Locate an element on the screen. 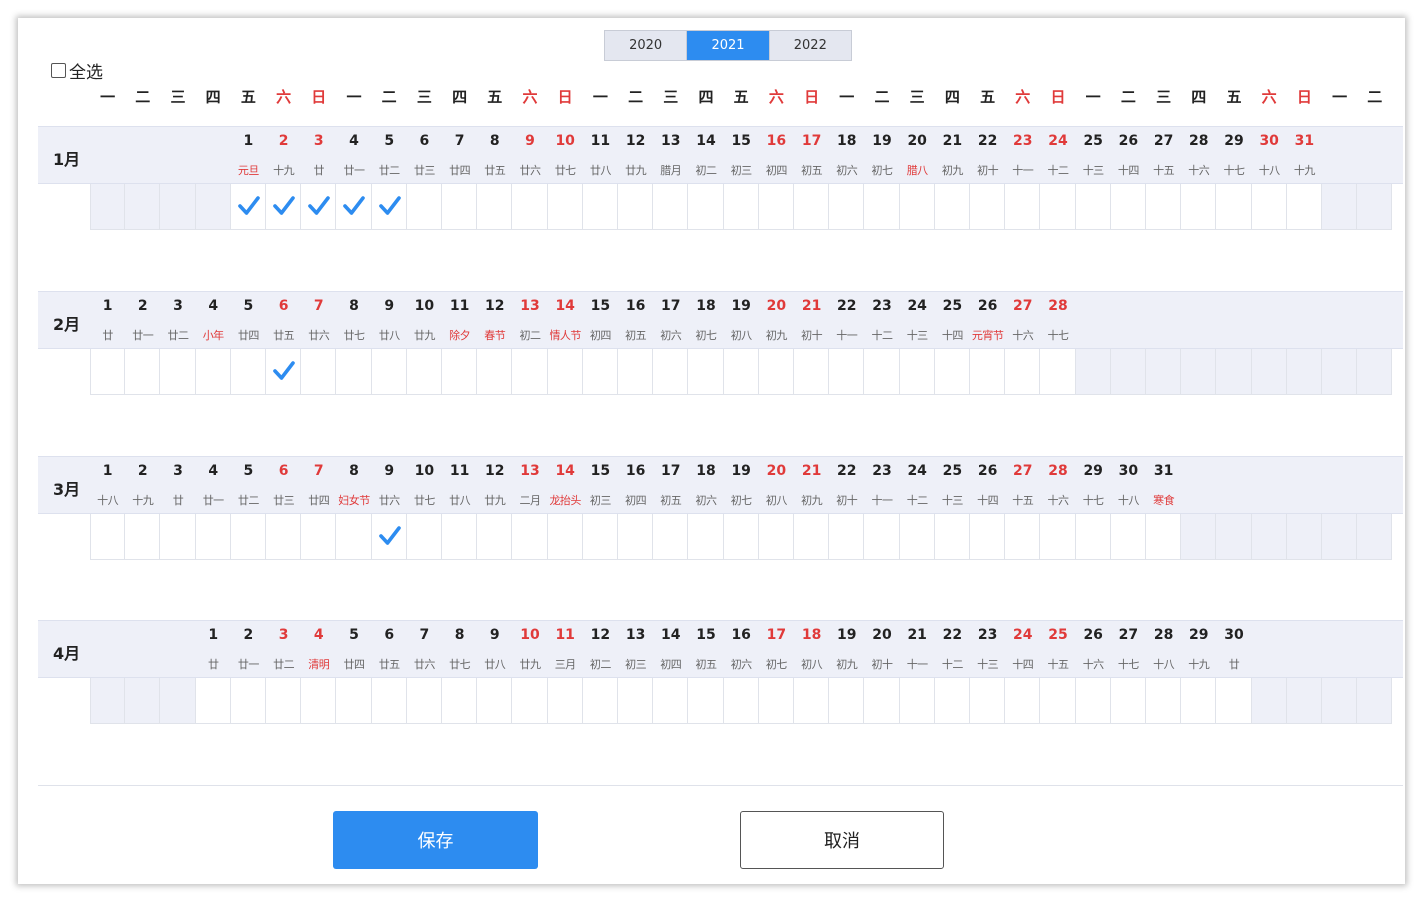 The image size is (1423, 902). year-tab-2022: 2022 is located at coordinates (810, 45).